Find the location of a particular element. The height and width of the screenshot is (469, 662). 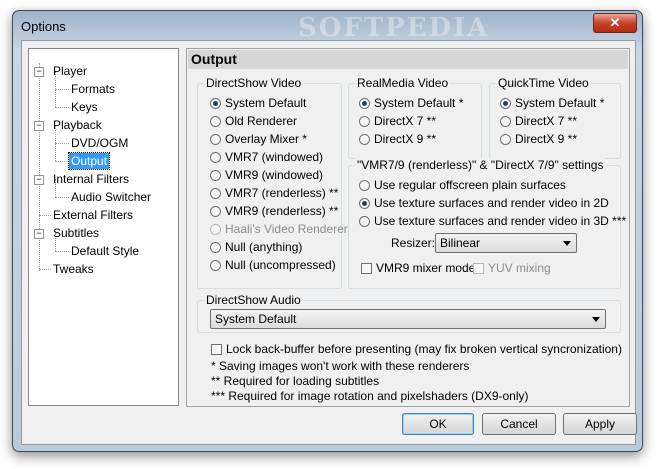

checkbox-indicator is located at coordinates (216, 349).